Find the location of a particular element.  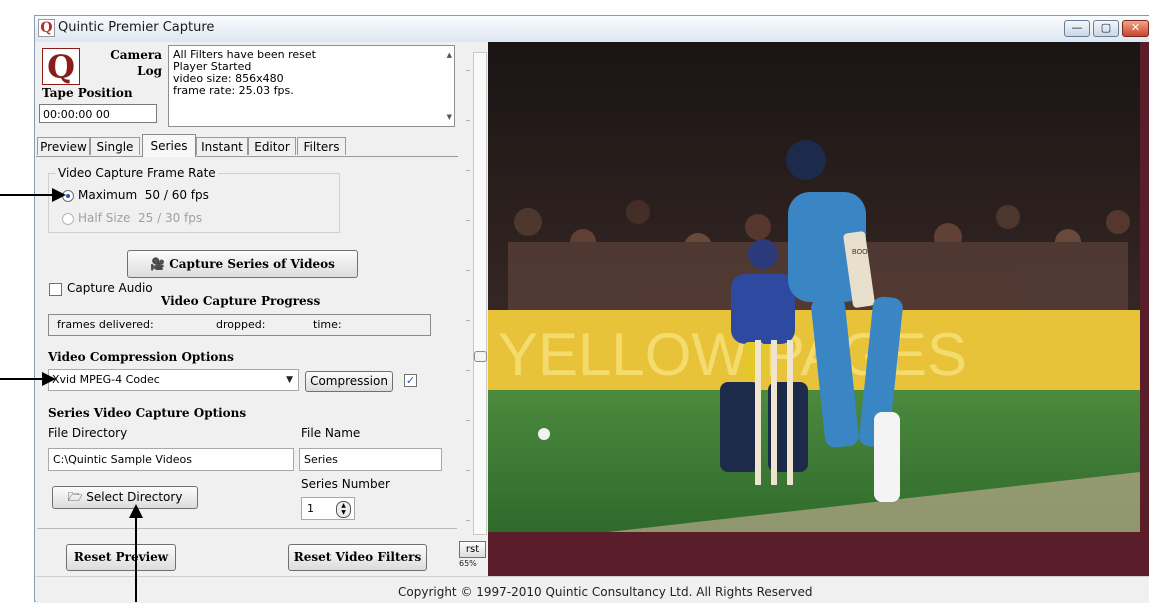

arrow-frame-rate-line is located at coordinates (28, 195).